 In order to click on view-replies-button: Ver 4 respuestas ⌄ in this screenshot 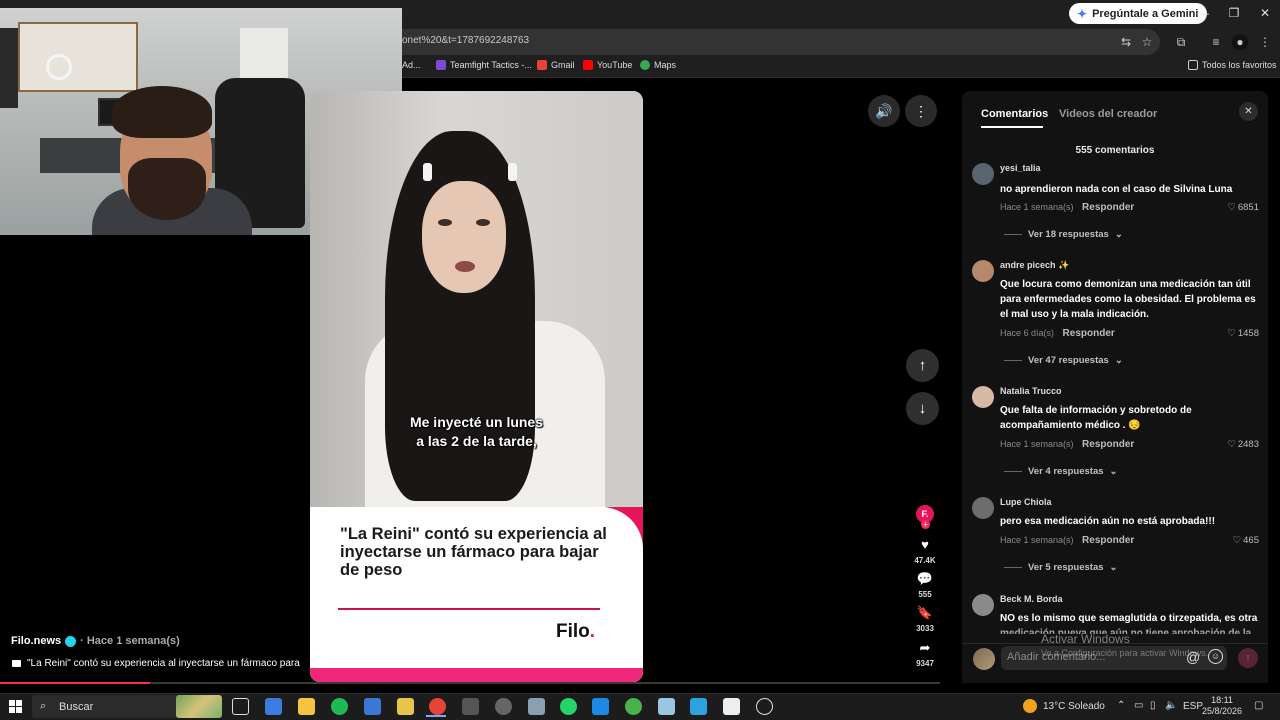, I will do `click(1061, 471)`.